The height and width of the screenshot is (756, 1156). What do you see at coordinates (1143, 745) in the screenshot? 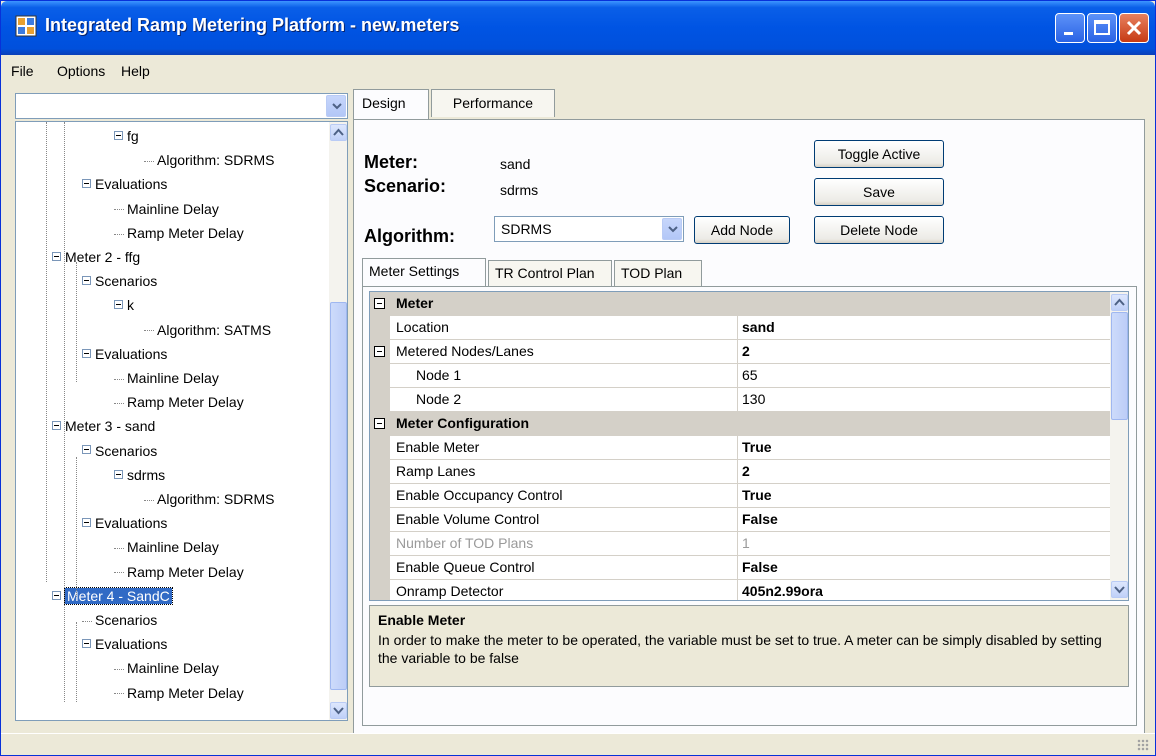
I see `resize-grip-icon` at bounding box center [1143, 745].